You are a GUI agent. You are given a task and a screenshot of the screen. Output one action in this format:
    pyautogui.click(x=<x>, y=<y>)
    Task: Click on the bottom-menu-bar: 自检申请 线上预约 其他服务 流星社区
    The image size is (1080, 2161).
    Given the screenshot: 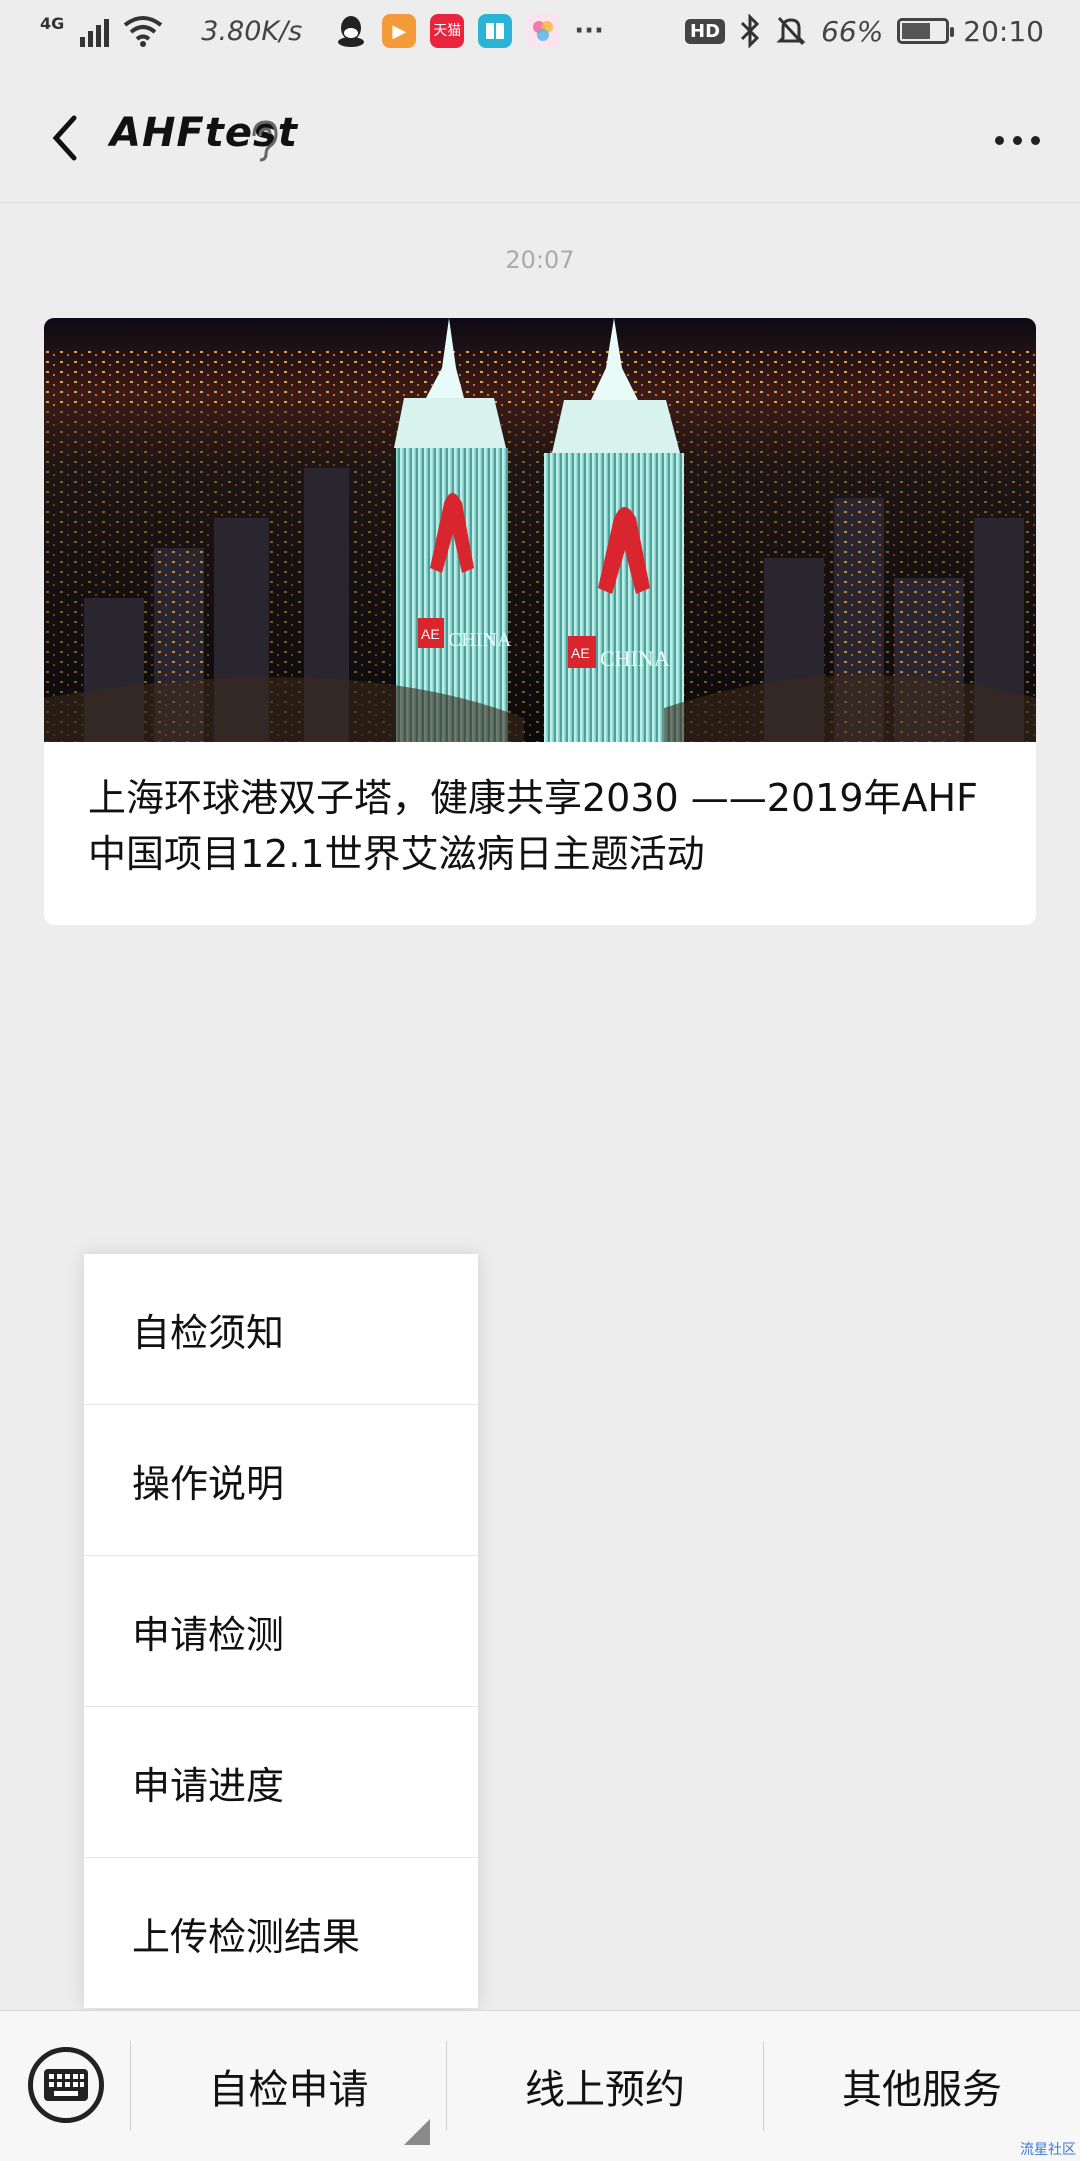 What is the action you would take?
    pyautogui.click(x=540, y=2085)
    